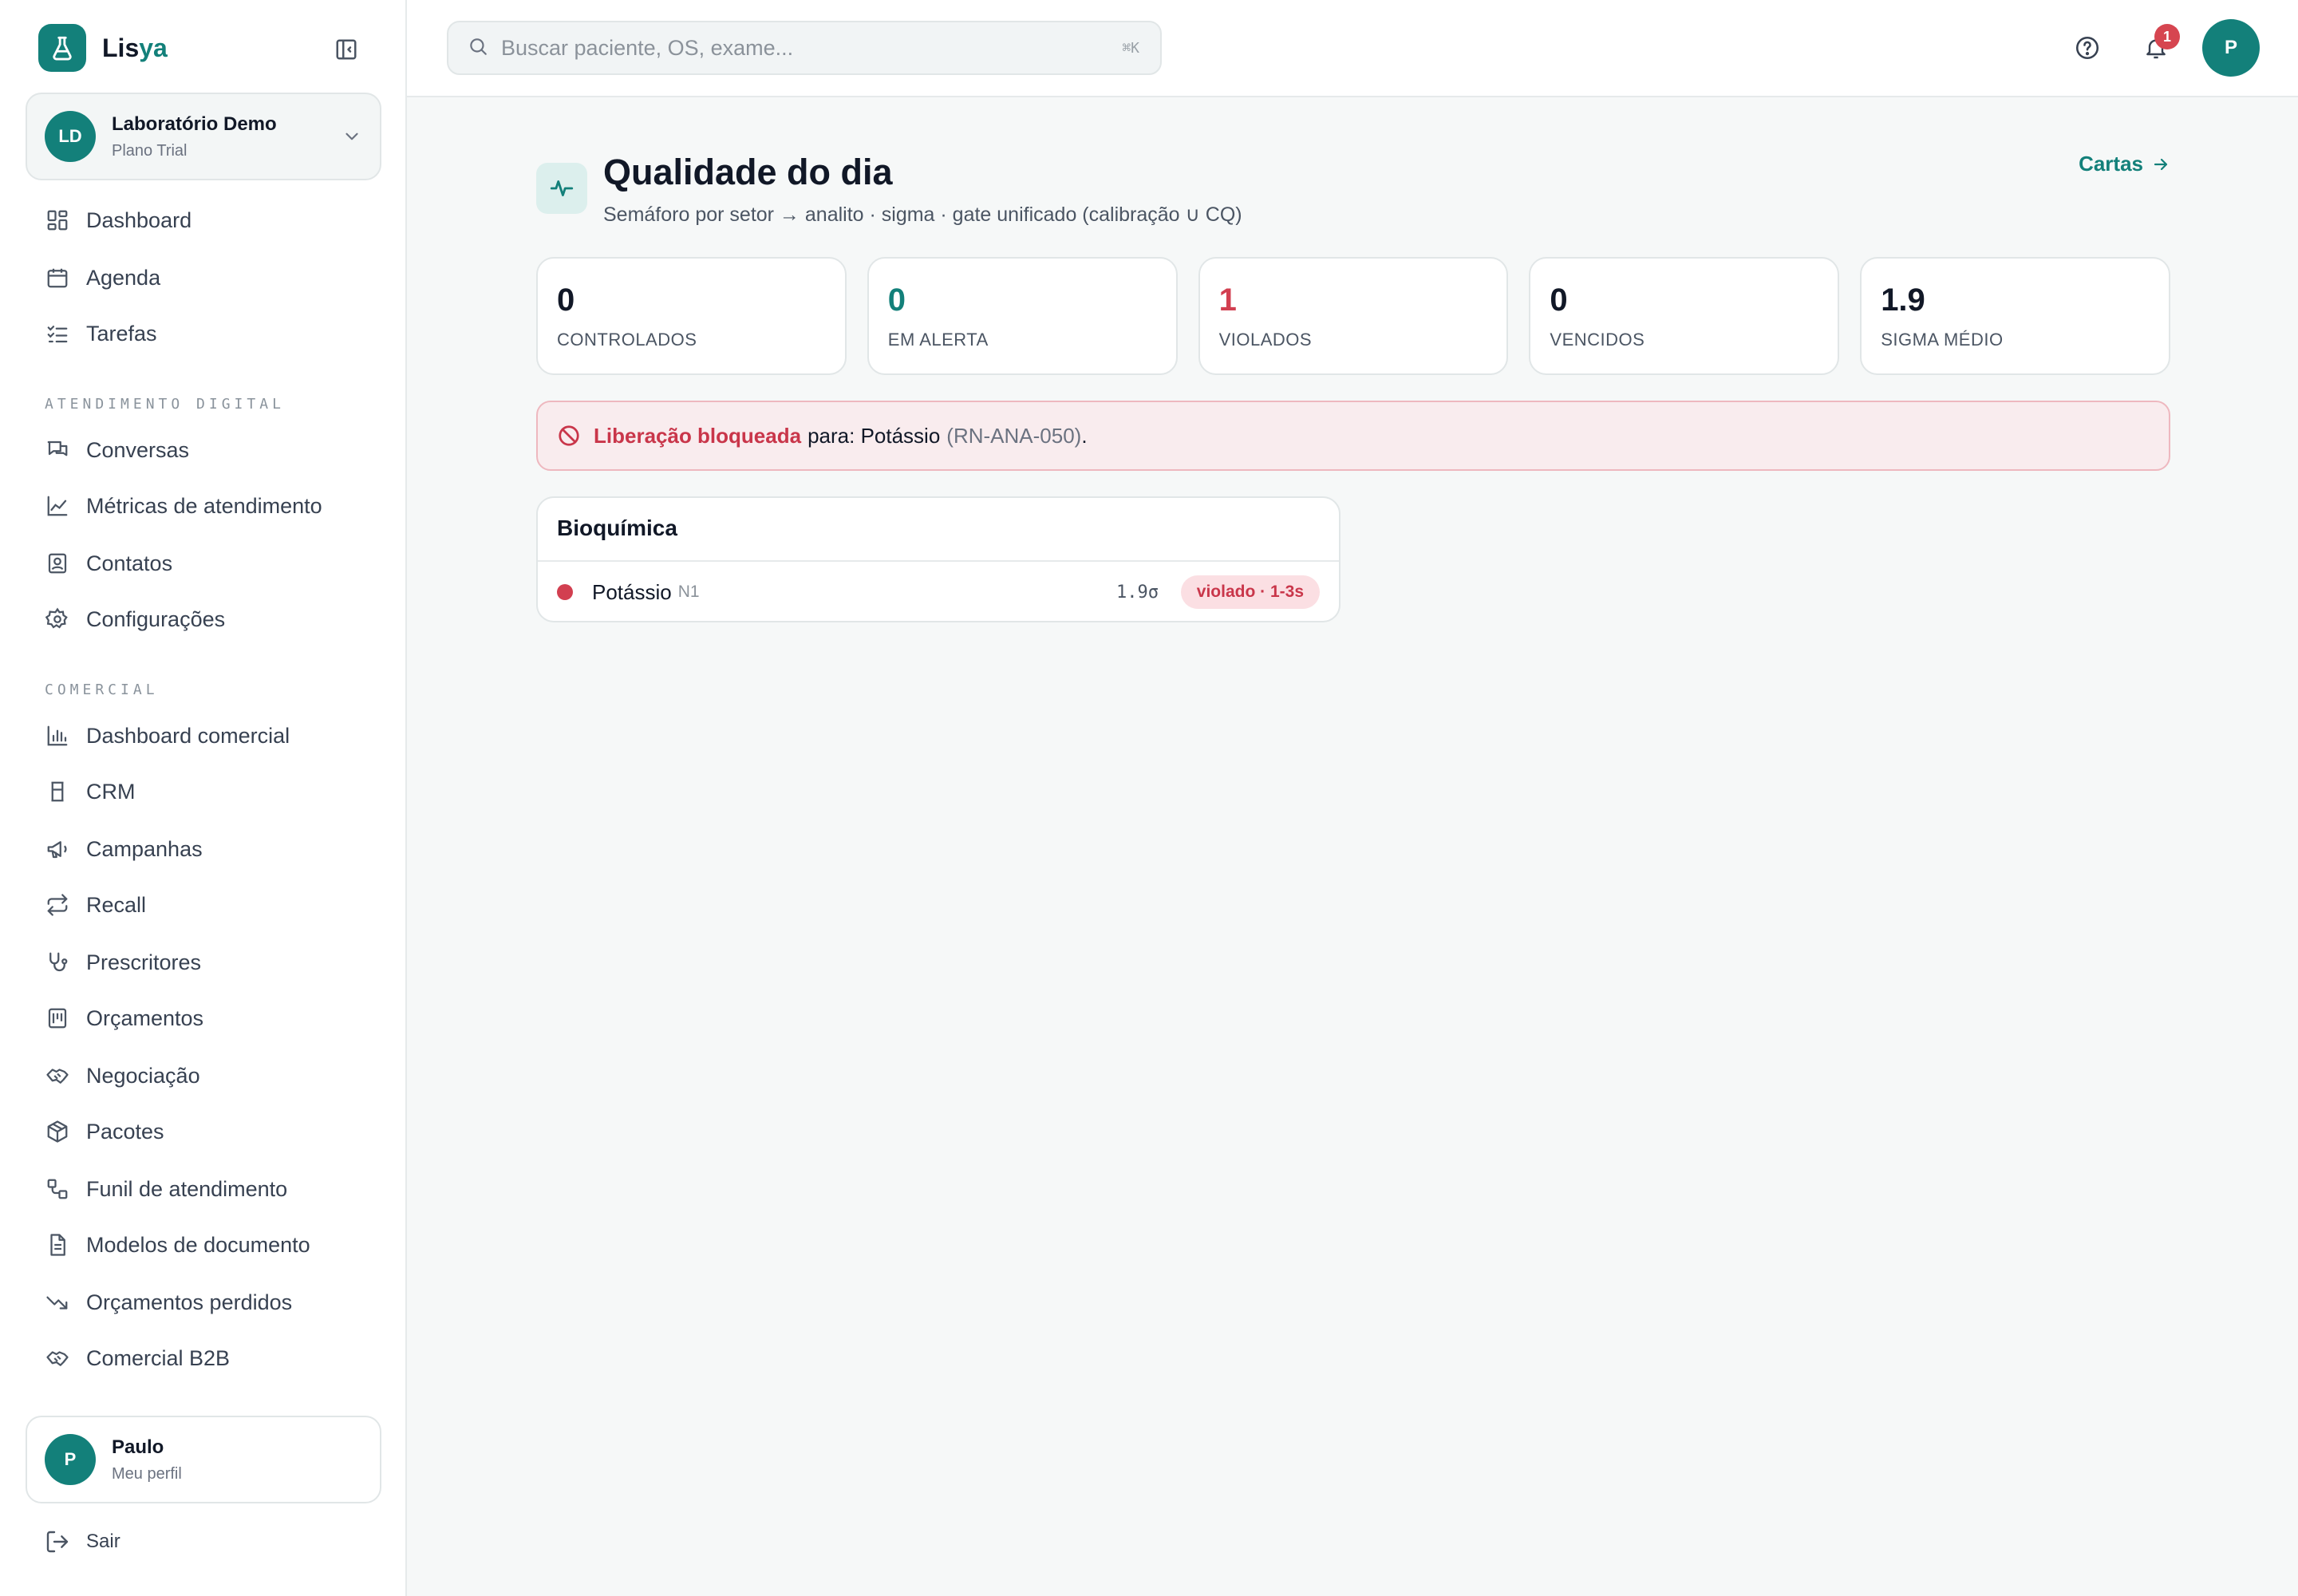 This screenshot has height=1596, width=2298. Describe the element at coordinates (58, 905) in the screenshot. I see `repeat-icon` at that location.